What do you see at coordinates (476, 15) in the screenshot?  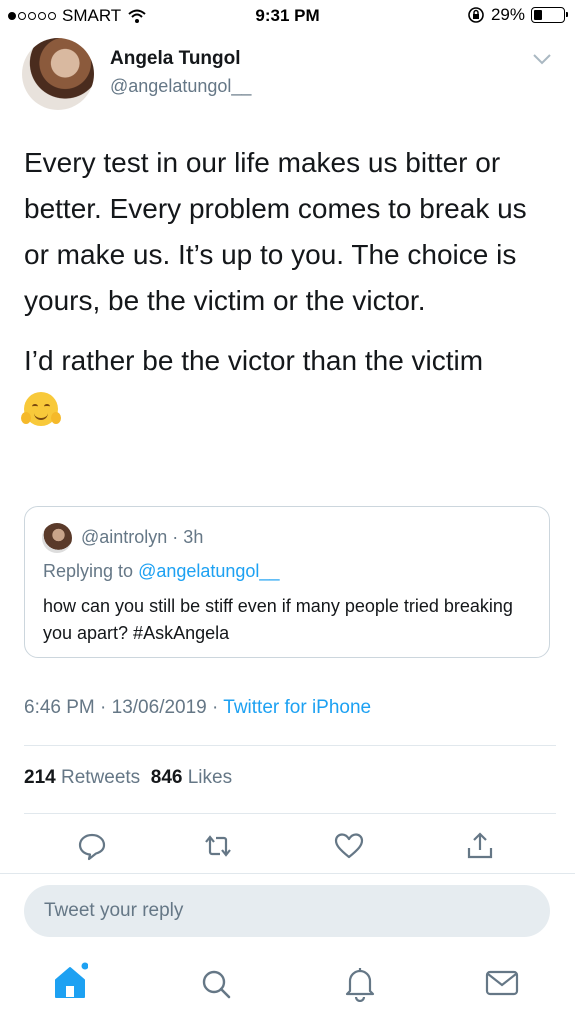 I see `rotation-lock-icon` at bounding box center [476, 15].